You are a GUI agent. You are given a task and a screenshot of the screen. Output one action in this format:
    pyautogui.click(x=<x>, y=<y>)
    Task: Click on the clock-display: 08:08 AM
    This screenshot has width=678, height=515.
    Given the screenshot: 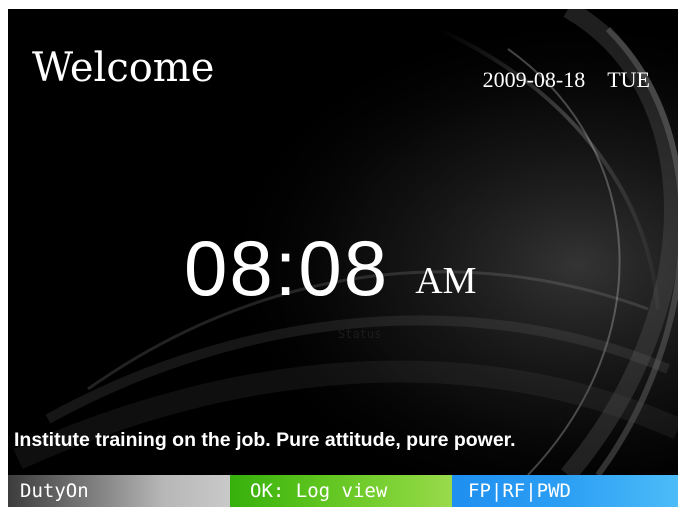 What is the action you would take?
    pyautogui.click(x=330, y=268)
    